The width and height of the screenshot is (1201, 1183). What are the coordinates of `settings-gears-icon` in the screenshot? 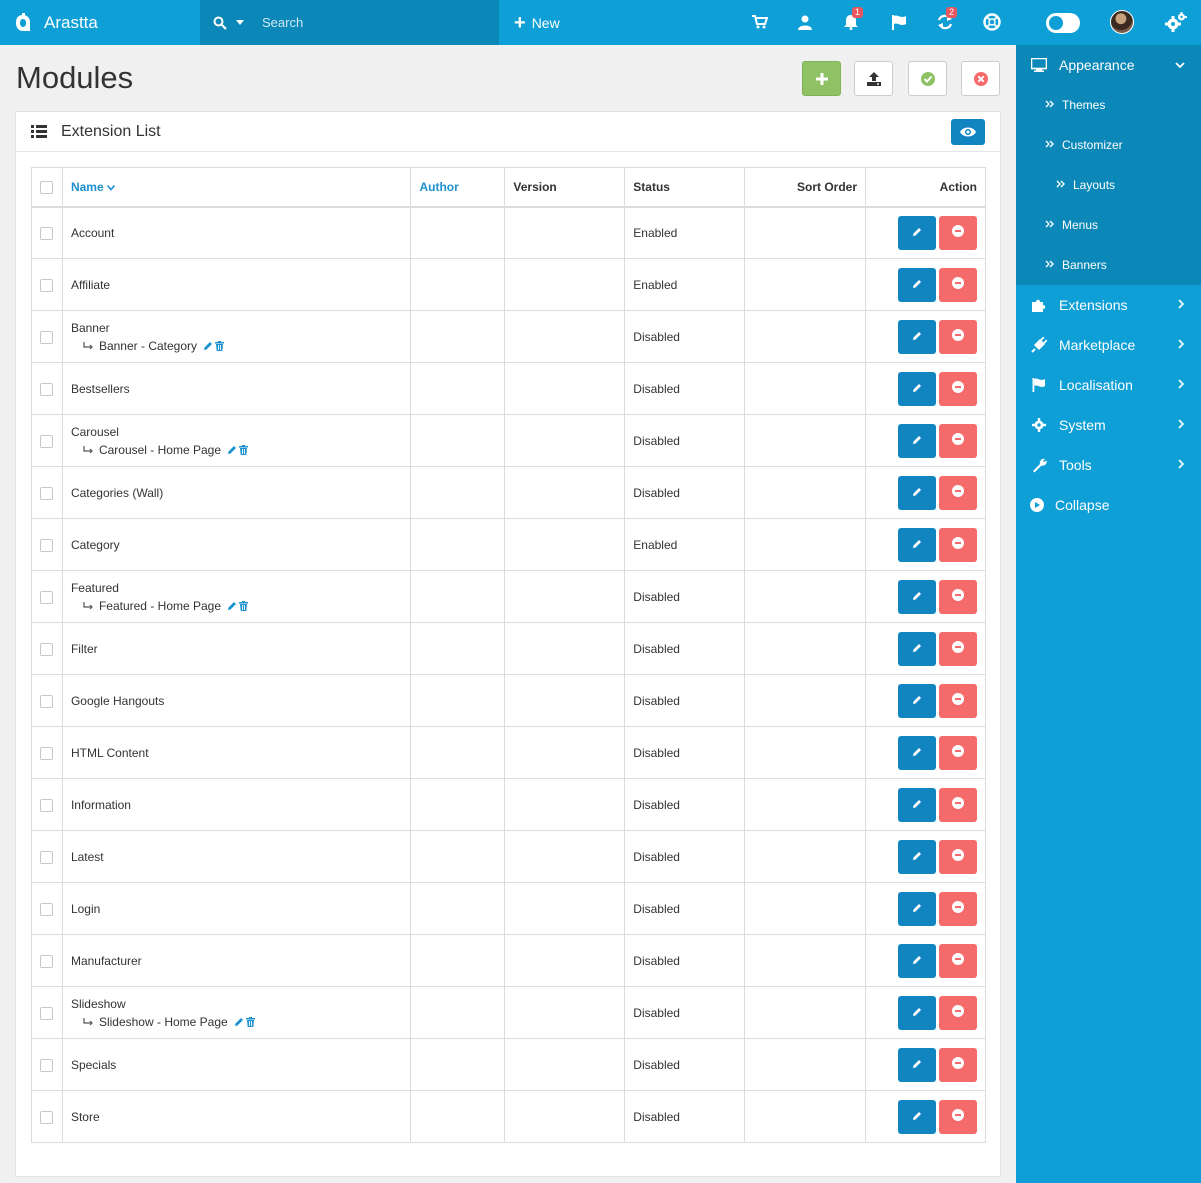 It's located at (1176, 22).